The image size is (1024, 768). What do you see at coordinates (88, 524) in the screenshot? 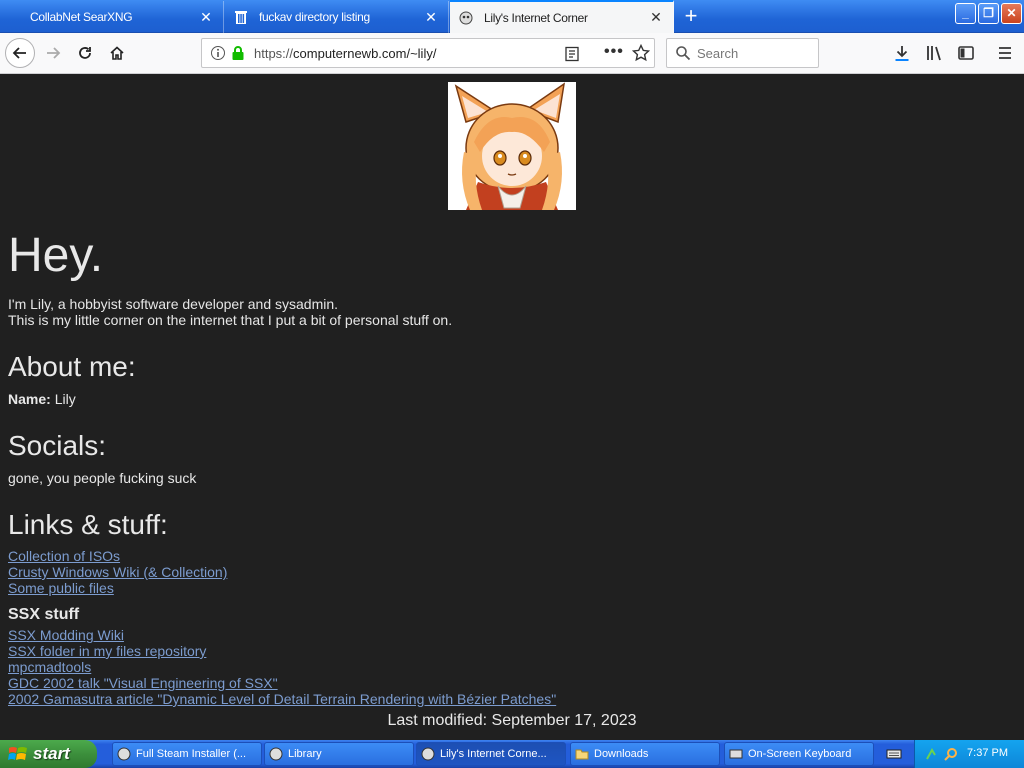
I see `links-heading: Links & stuff:` at bounding box center [88, 524].